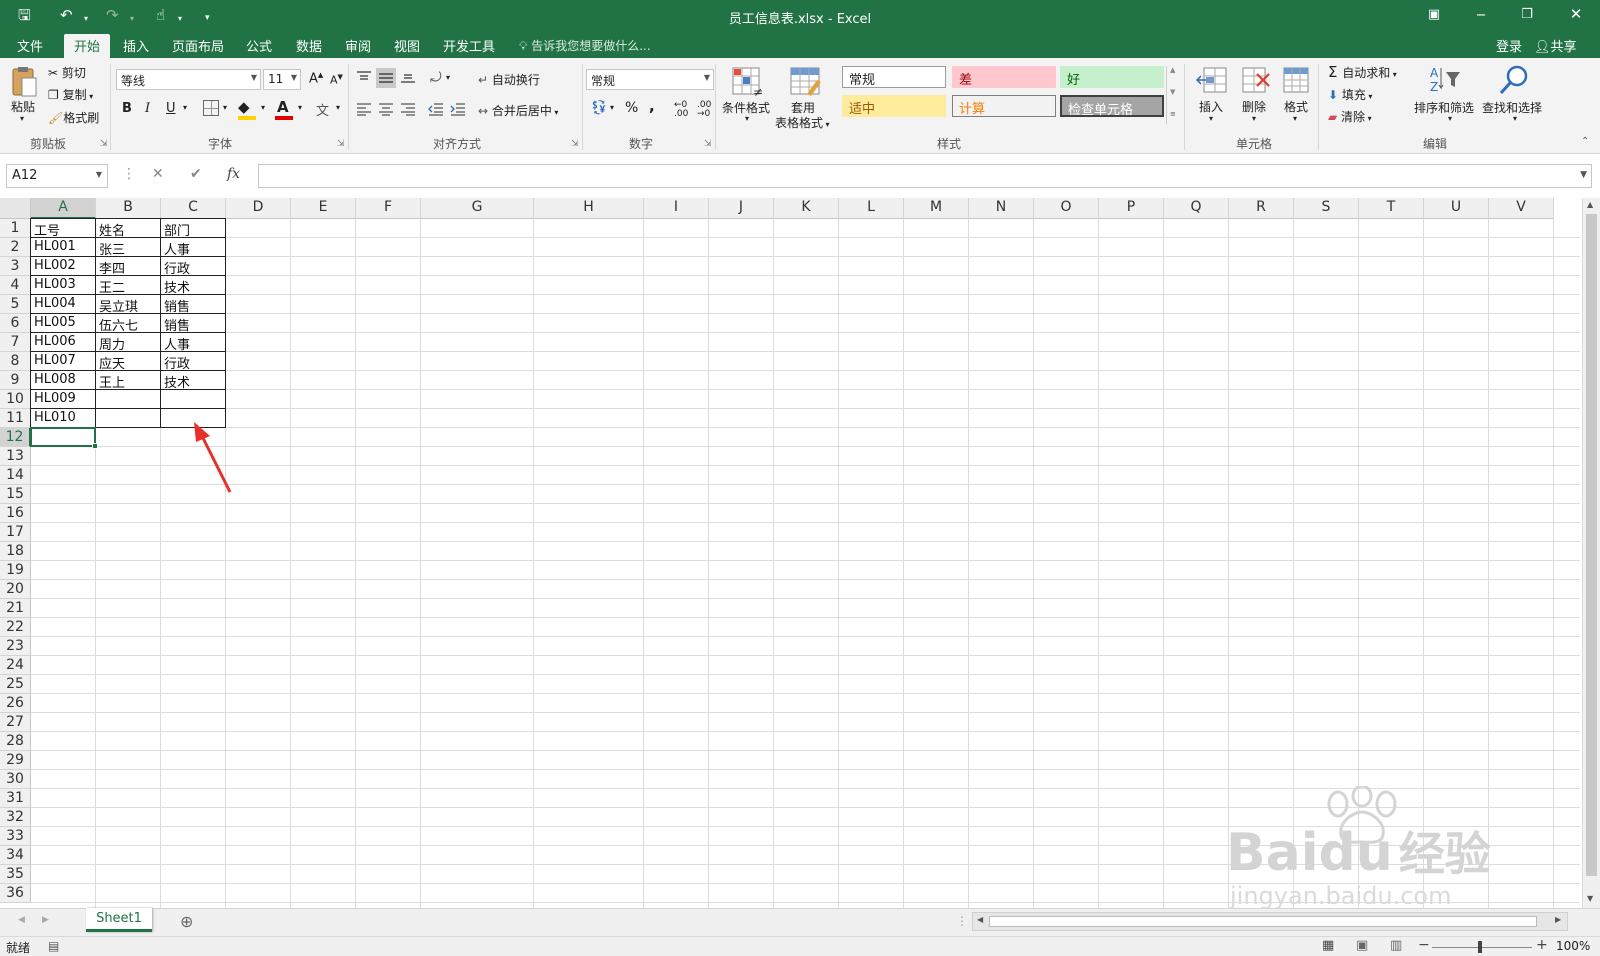 The height and width of the screenshot is (956, 1600). I want to click on column-header-t: T, so click(1391, 208).